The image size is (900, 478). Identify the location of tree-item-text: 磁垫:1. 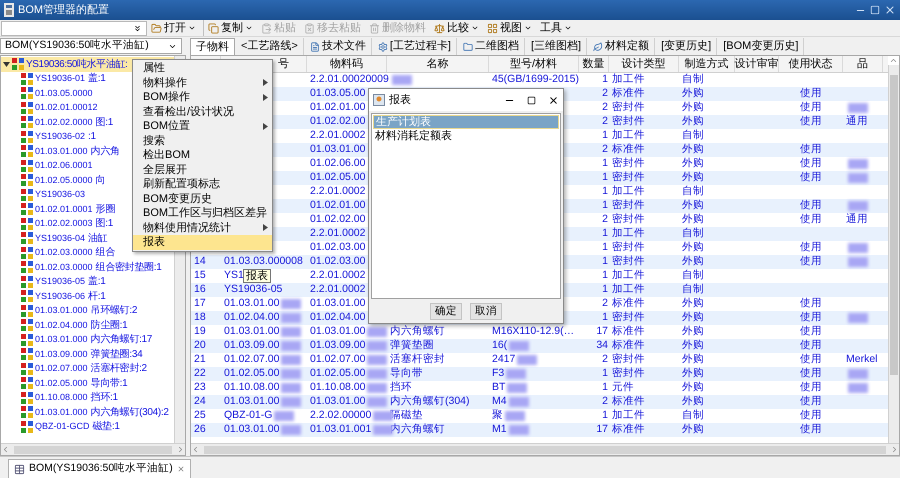
(106, 427).